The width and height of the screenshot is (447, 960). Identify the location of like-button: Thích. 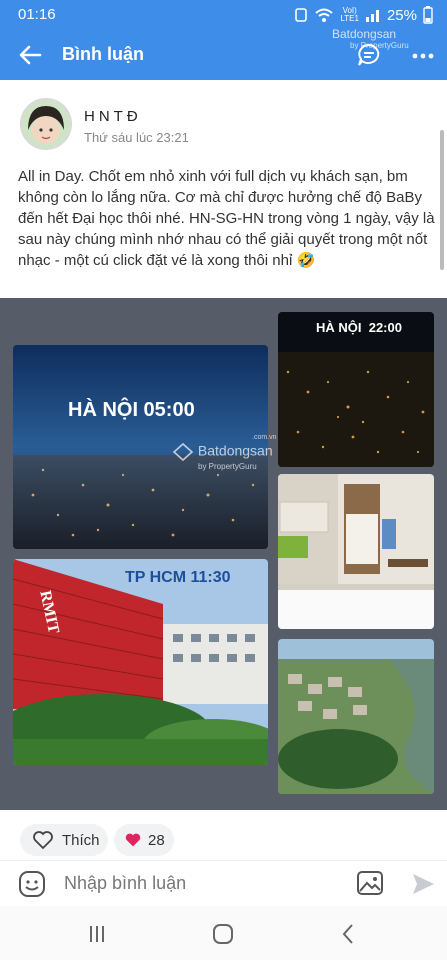
(64, 840).